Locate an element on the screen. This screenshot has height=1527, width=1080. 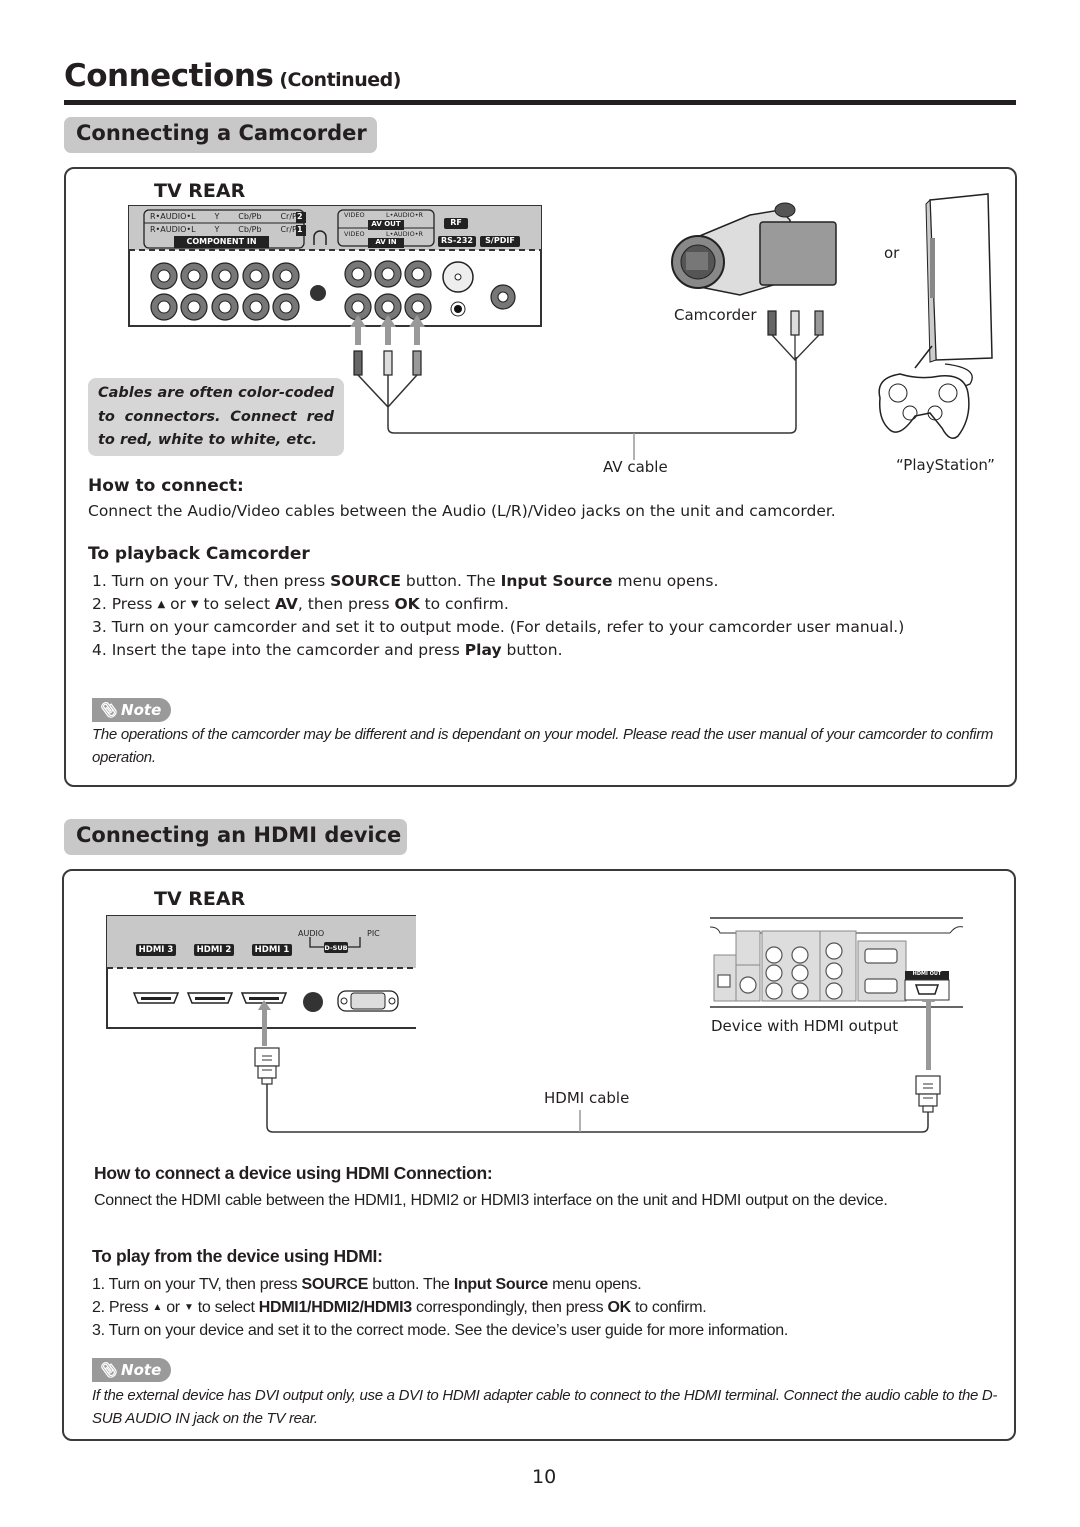
hdmi-option: HDMI1/HDMI2/HDMI3 is located at coordinates (335, 1307).